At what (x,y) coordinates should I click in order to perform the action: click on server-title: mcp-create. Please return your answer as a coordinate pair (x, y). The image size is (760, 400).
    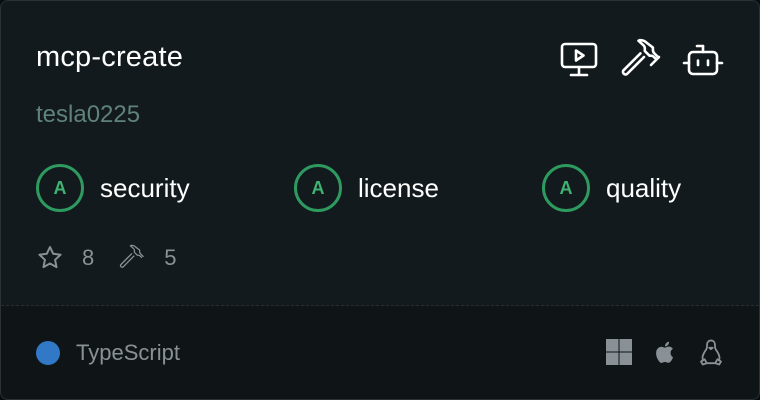
    Looking at the image, I should click on (109, 57).